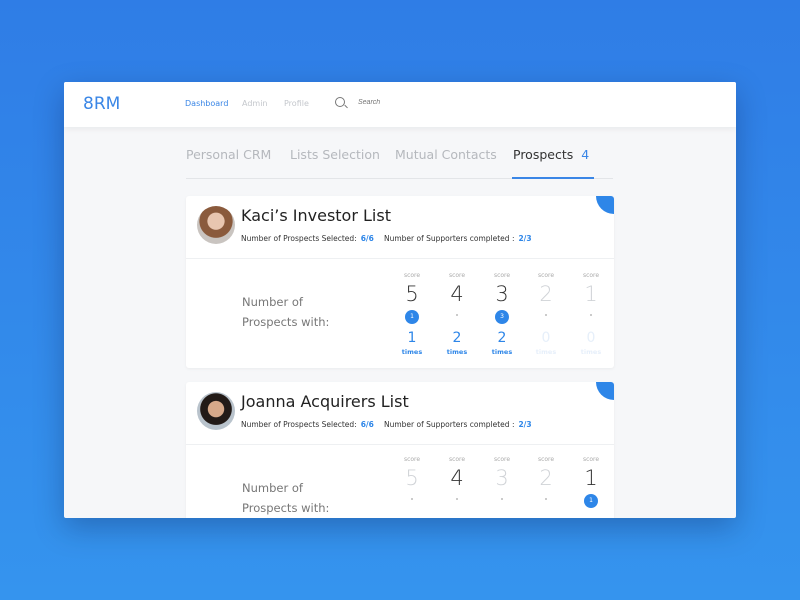  I want to click on nav-dashboard: Dashboard, so click(206, 103).